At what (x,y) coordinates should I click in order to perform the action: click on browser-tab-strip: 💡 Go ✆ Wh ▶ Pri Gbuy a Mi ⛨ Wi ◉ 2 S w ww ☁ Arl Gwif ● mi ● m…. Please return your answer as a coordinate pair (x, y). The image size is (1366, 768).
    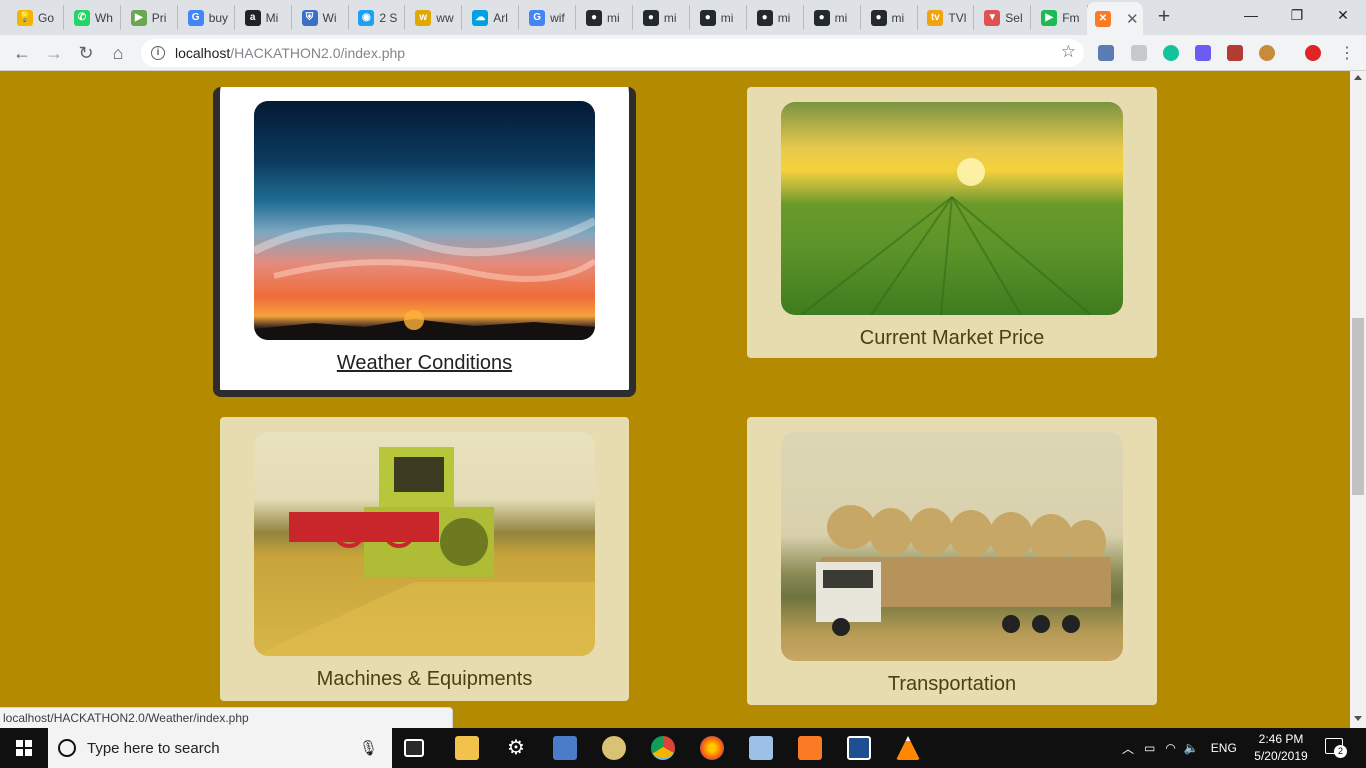
    Looking at the image, I should click on (683, 17).